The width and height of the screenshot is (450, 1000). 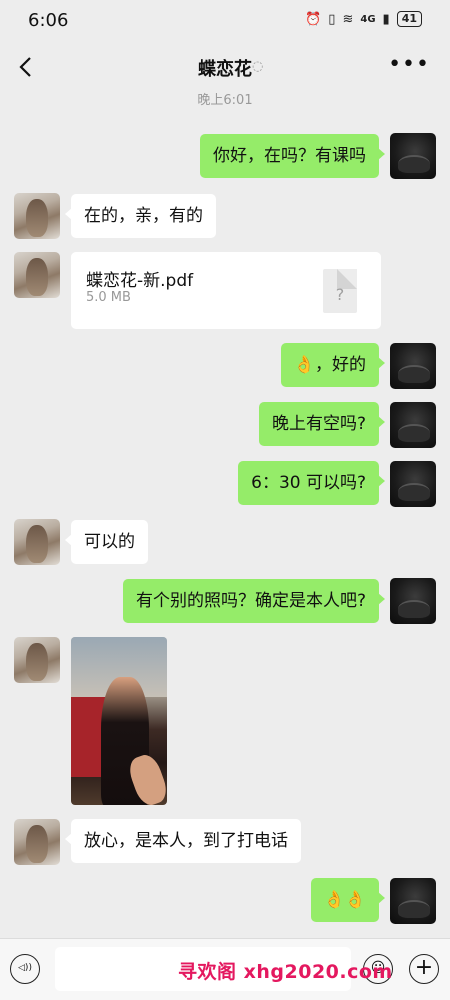 I want to click on unknown-file-icon: ?, so click(x=340, y=291).